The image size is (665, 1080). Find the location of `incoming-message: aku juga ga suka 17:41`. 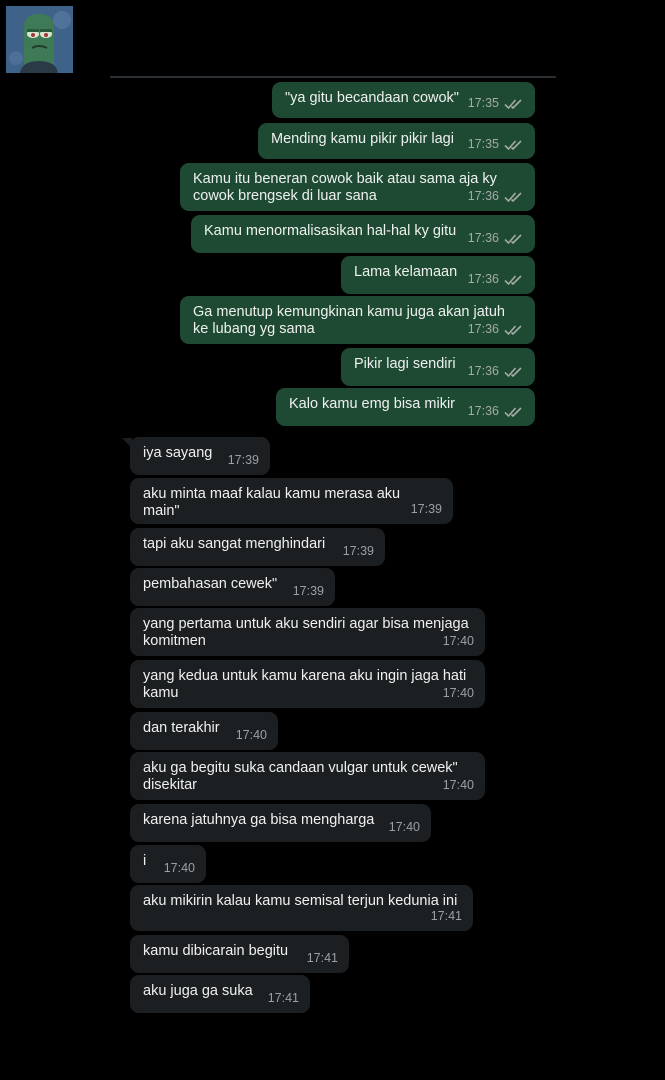

incoming-message: aku juga ga suka 17:41 is located at coordinates (220, 994).